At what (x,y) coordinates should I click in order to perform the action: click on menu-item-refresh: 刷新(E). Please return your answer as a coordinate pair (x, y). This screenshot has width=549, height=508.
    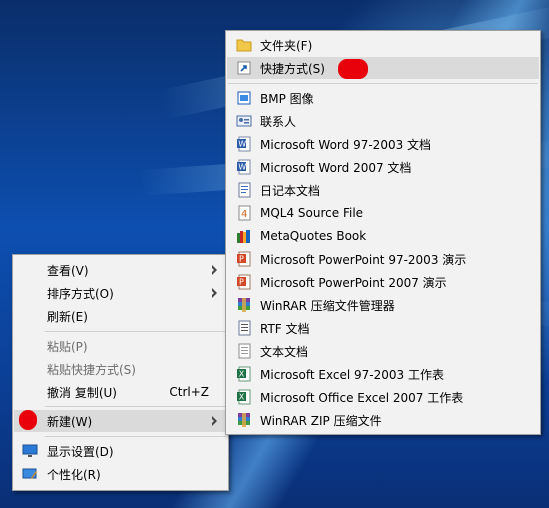
    Looking at the image, I should click on (120, 316).